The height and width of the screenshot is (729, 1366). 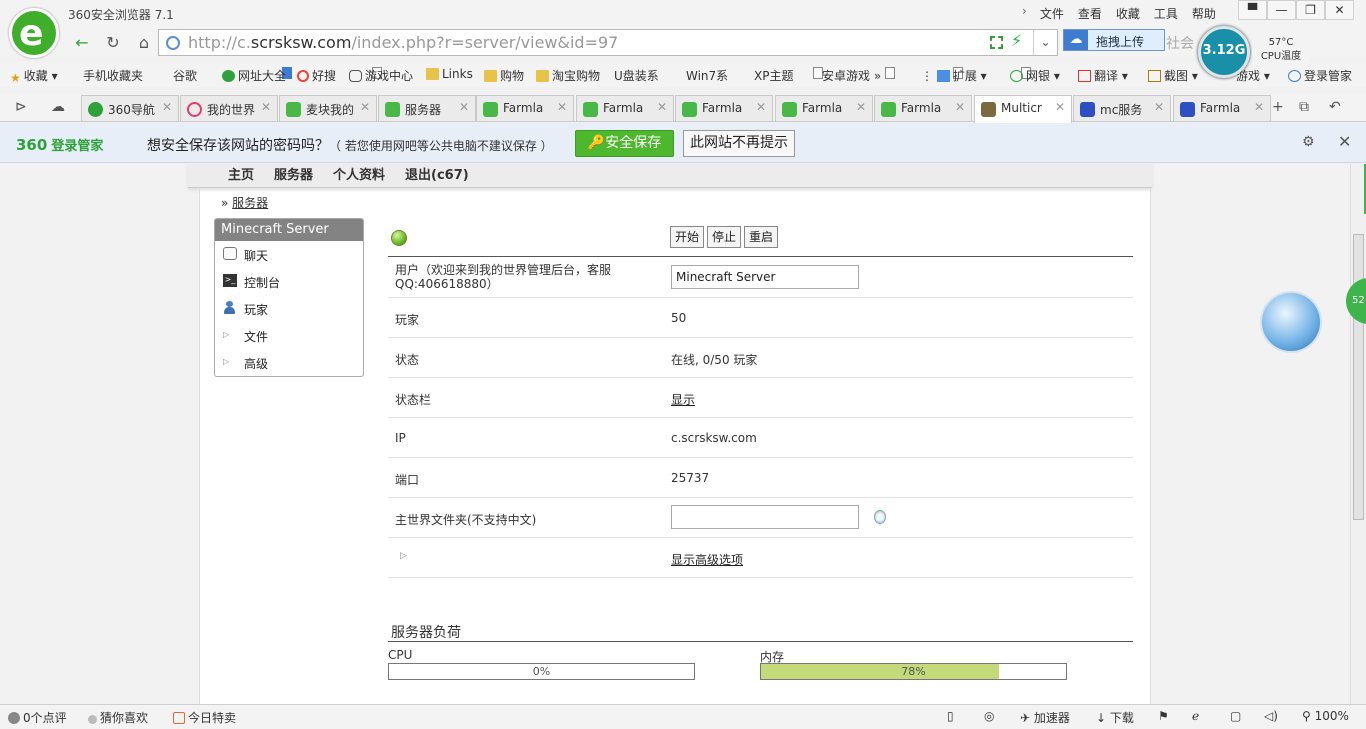 I want to click on bookmark-haosou: 好搜, so click(x=316, y=75).